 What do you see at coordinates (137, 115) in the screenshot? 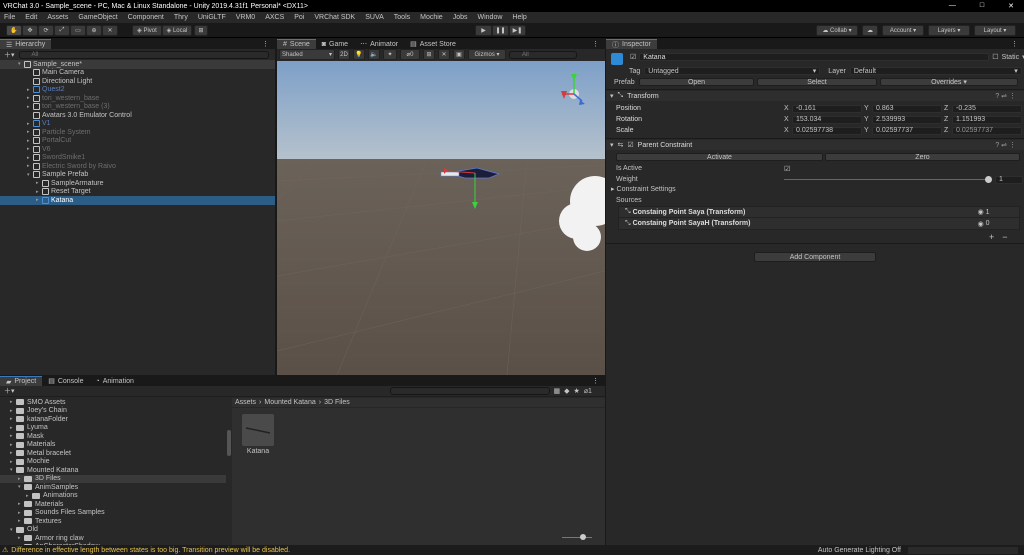
I see `hierarchy-item: Avatars 3.0 Emulator Control` at bounding box center [137, 115].